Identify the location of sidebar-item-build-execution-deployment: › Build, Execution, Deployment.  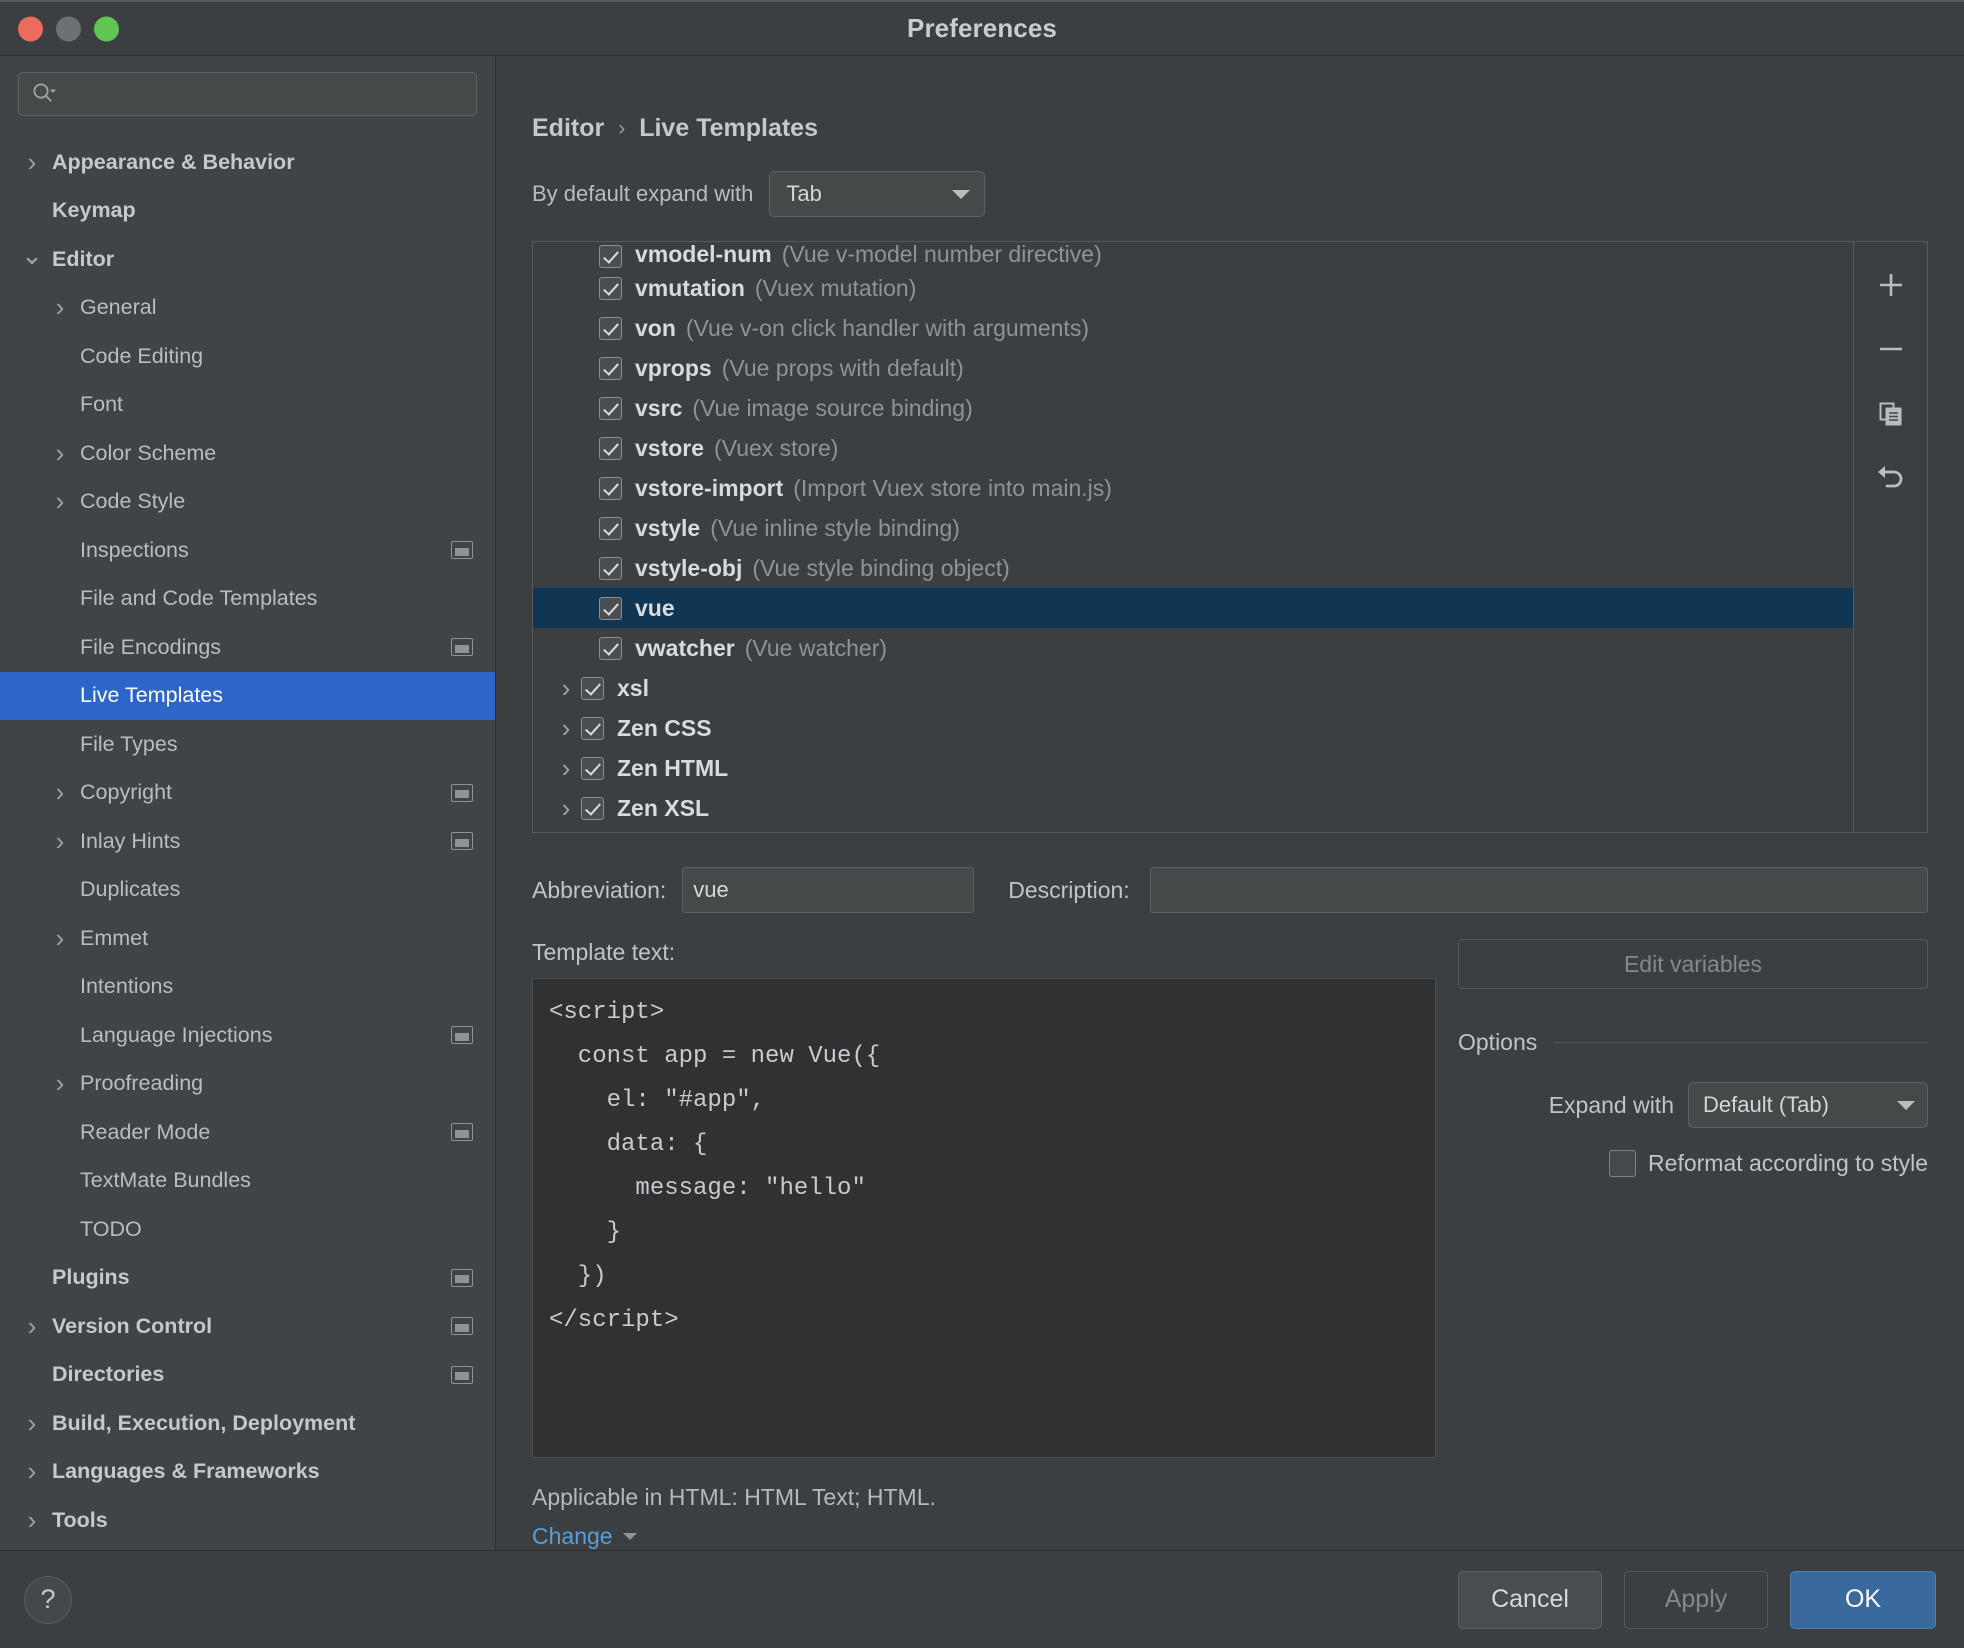
(247, 1423).